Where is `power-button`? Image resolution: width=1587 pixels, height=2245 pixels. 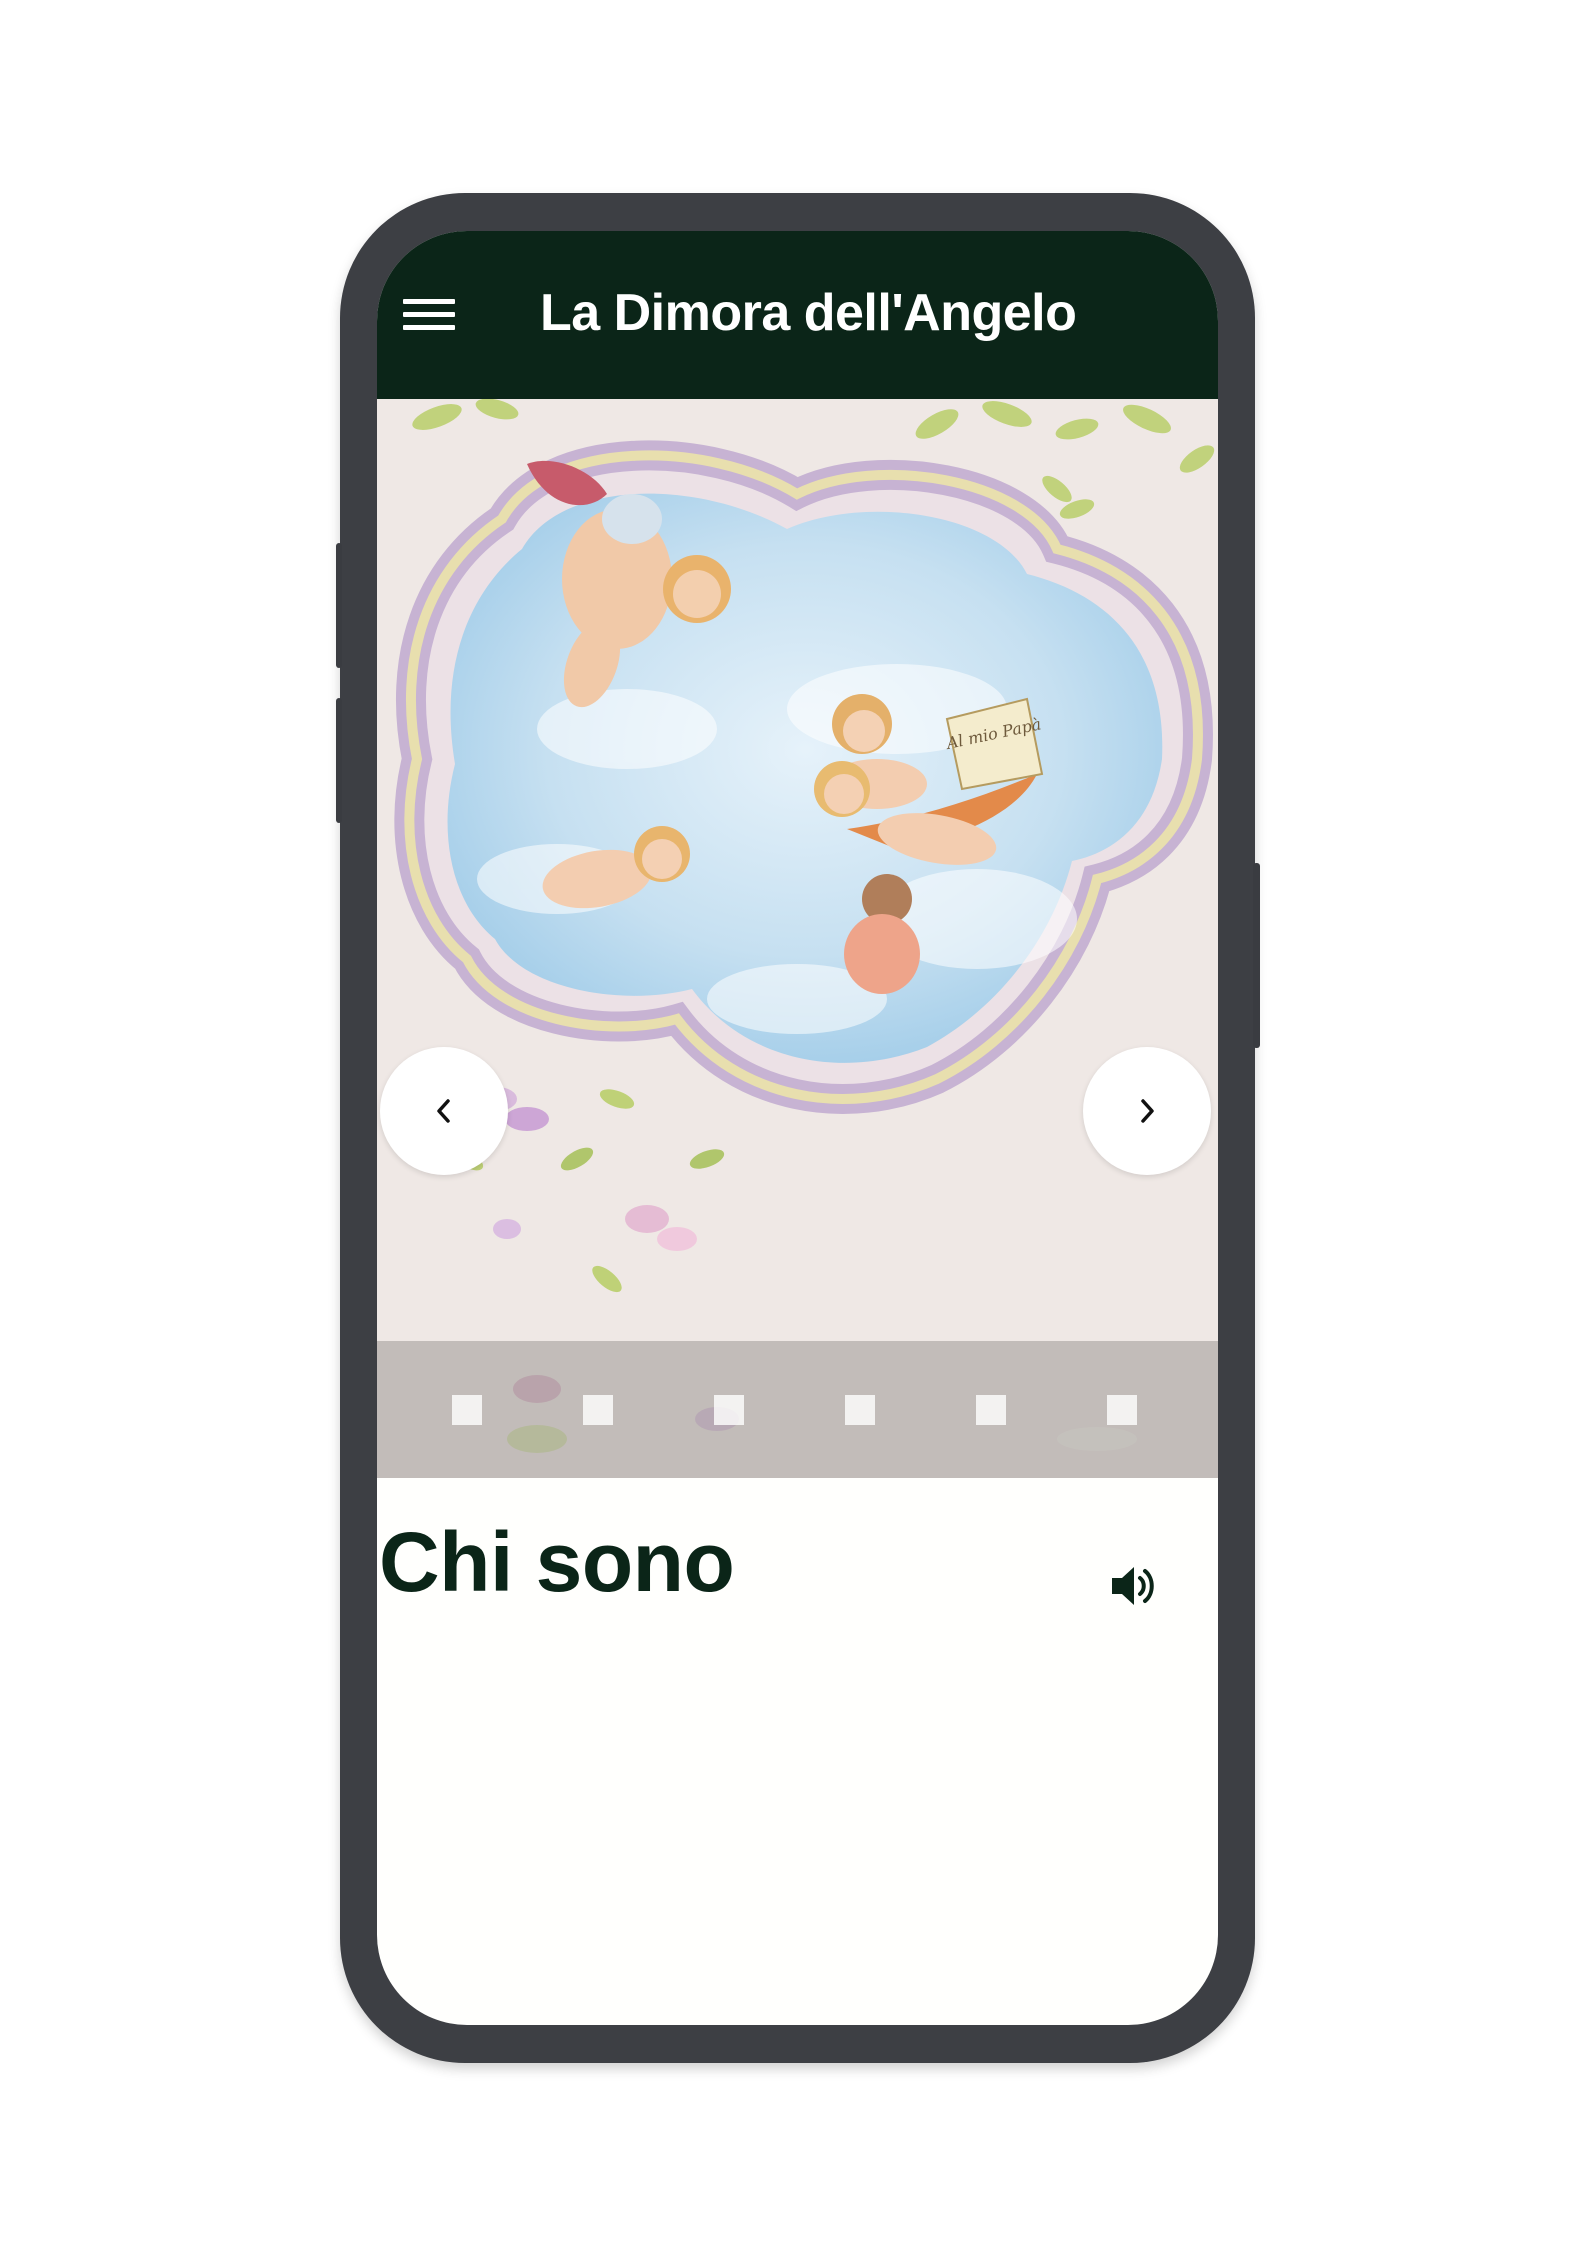 power-button is located at coordinates (1256, 955).